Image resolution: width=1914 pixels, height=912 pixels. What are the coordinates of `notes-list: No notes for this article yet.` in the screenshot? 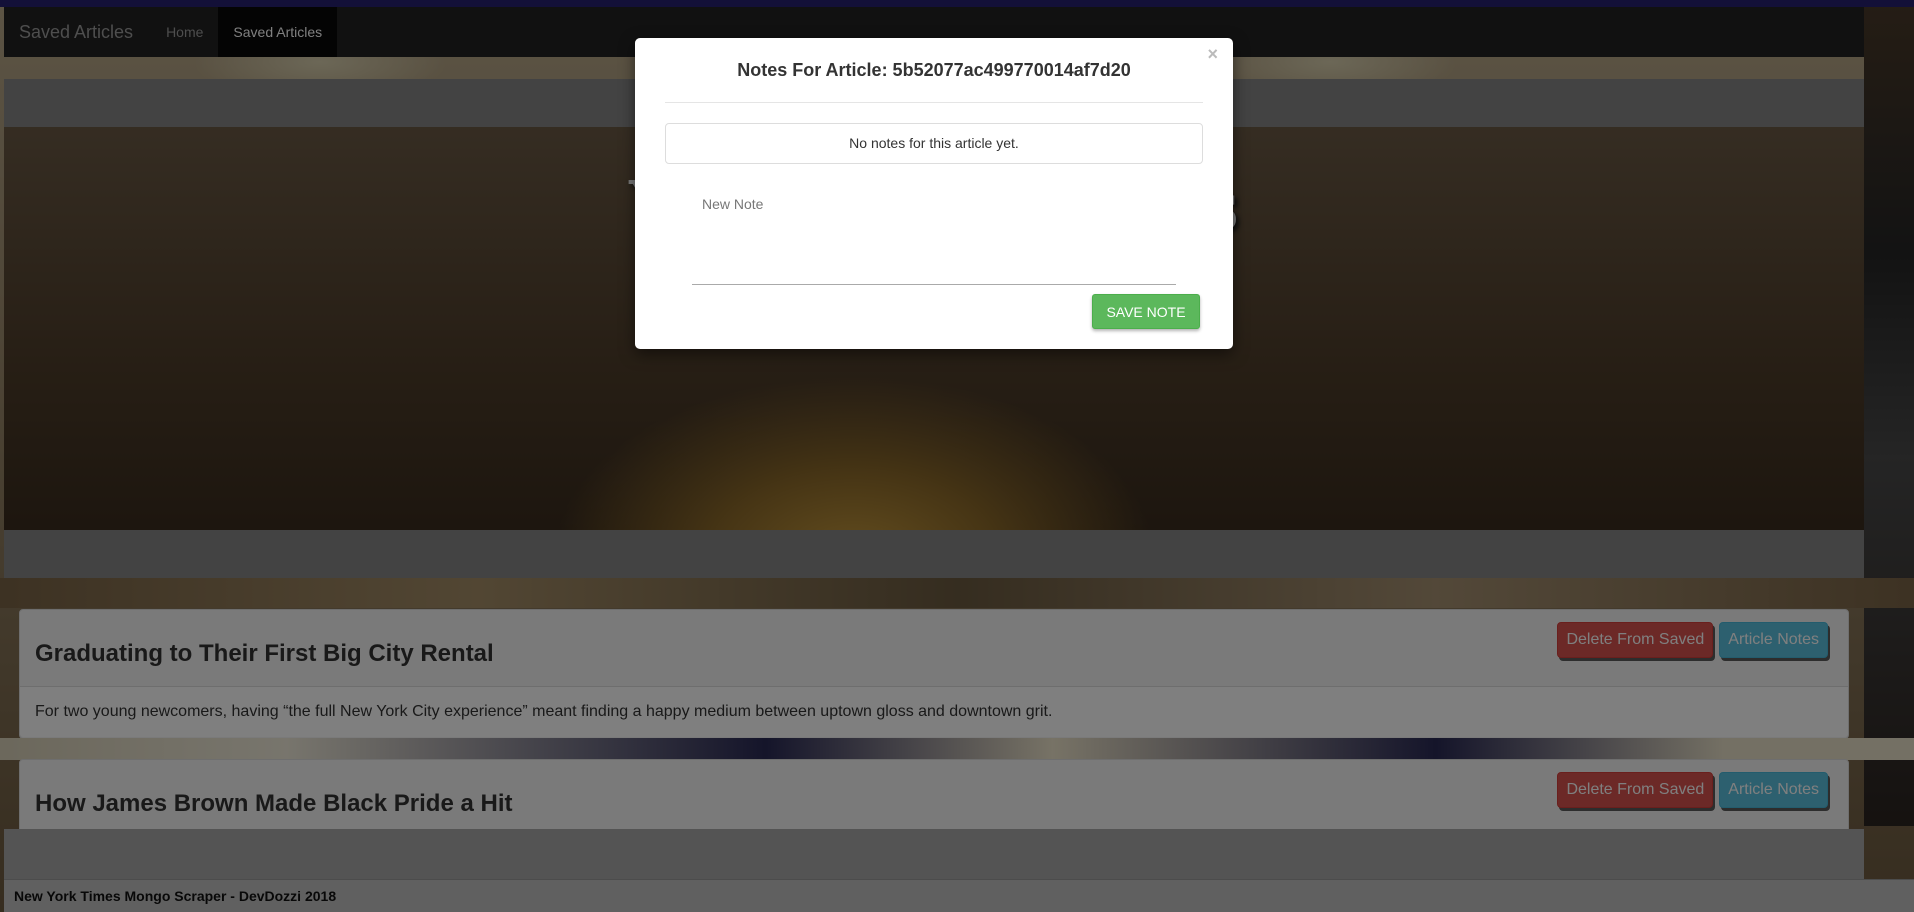 It's located at (934, 143).